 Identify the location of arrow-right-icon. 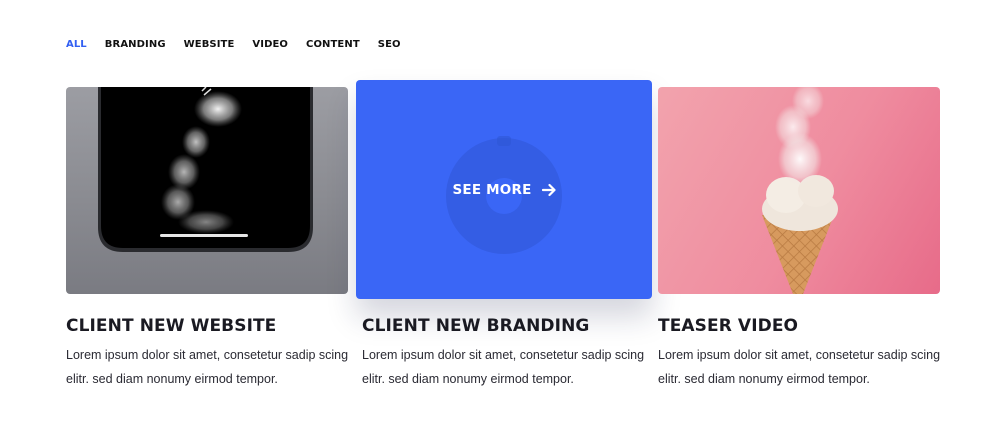
(548, 190).